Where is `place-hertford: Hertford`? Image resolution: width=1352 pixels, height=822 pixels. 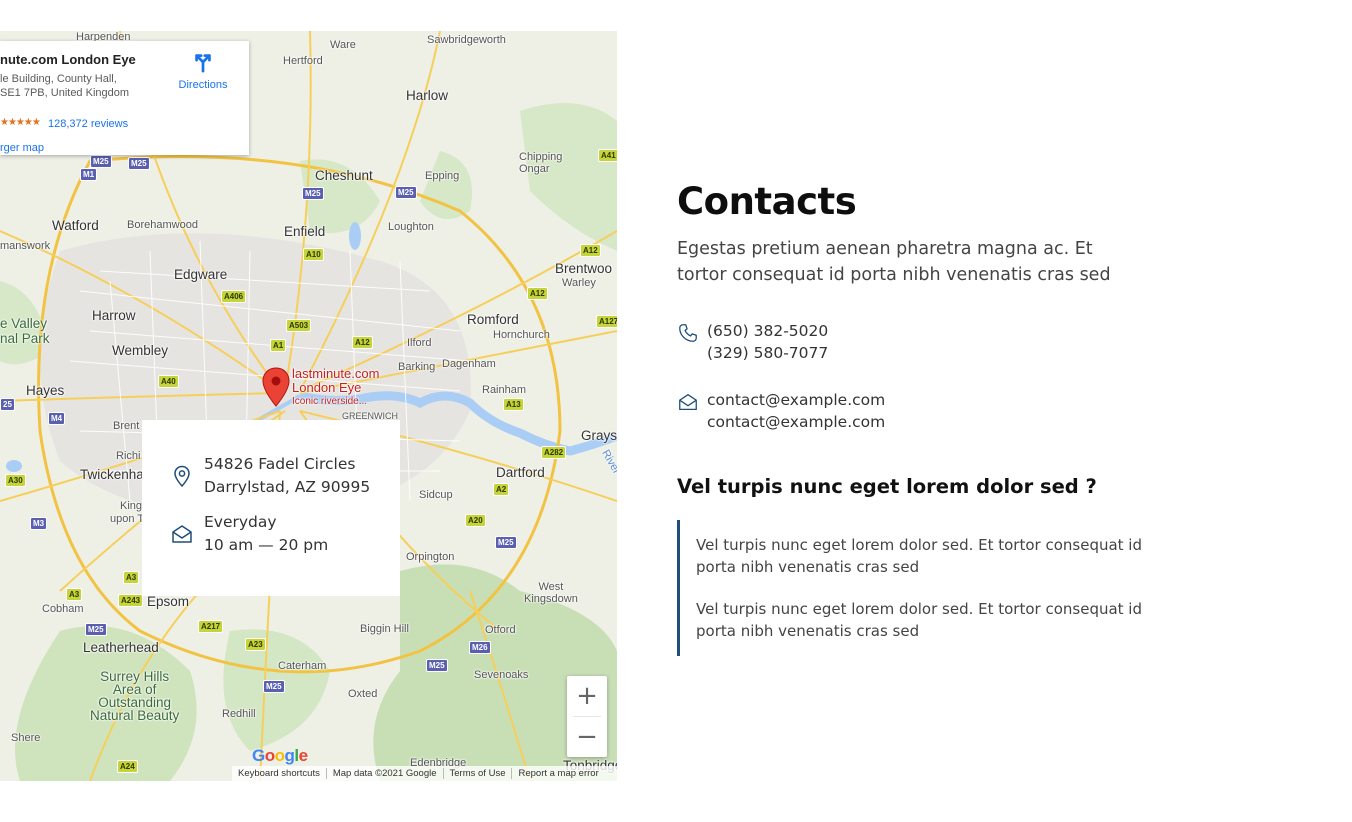 place-hertford: Hertford is located at coordinates (303, 61).